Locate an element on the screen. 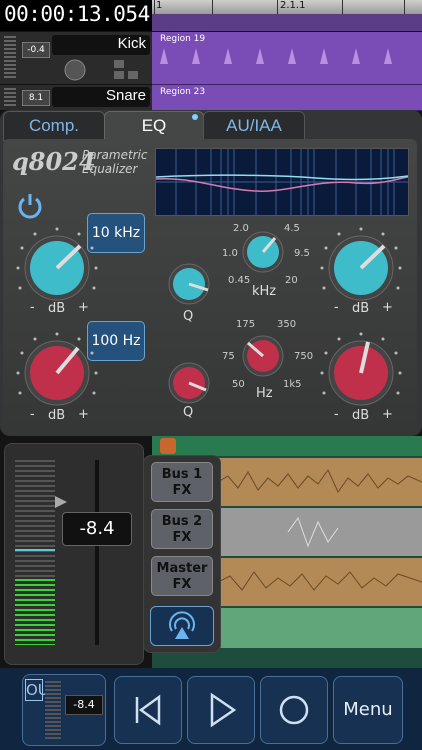 The width and height of the screenshot is (422, 750). timeline-ruler: 1 2.1.1 is located at coordinates (287, 7).